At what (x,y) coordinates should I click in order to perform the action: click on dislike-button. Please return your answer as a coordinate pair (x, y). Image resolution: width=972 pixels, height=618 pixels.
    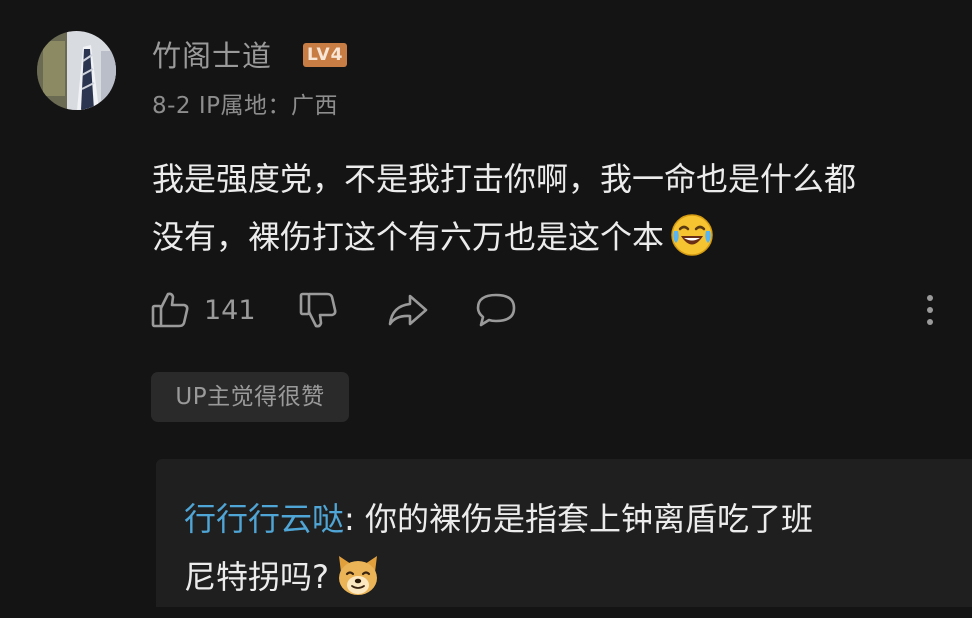
    Looking at the image, I should click on (318, 310).